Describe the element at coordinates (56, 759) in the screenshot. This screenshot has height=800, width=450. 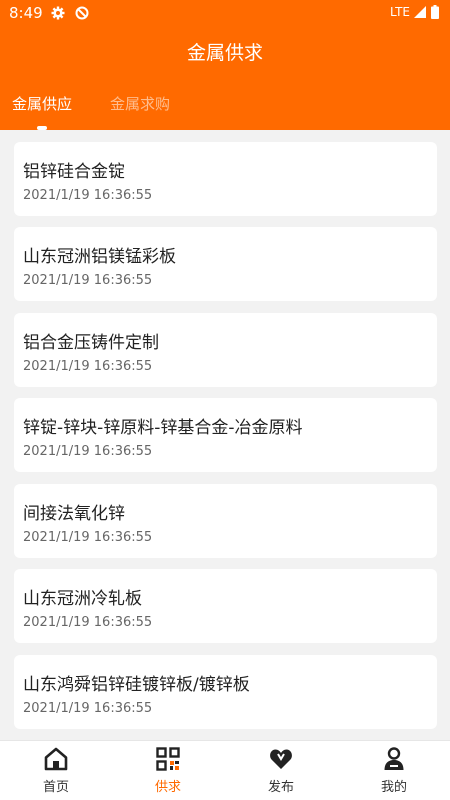
I see `home-icon` at that location.